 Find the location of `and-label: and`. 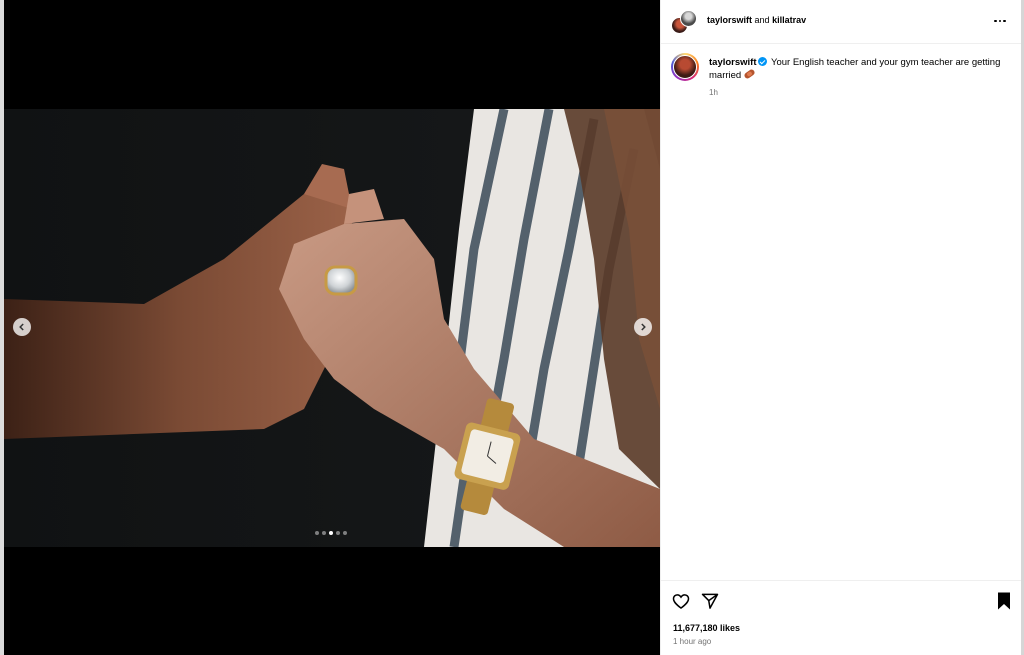

and-label: and is located at coordinates (762, 20).